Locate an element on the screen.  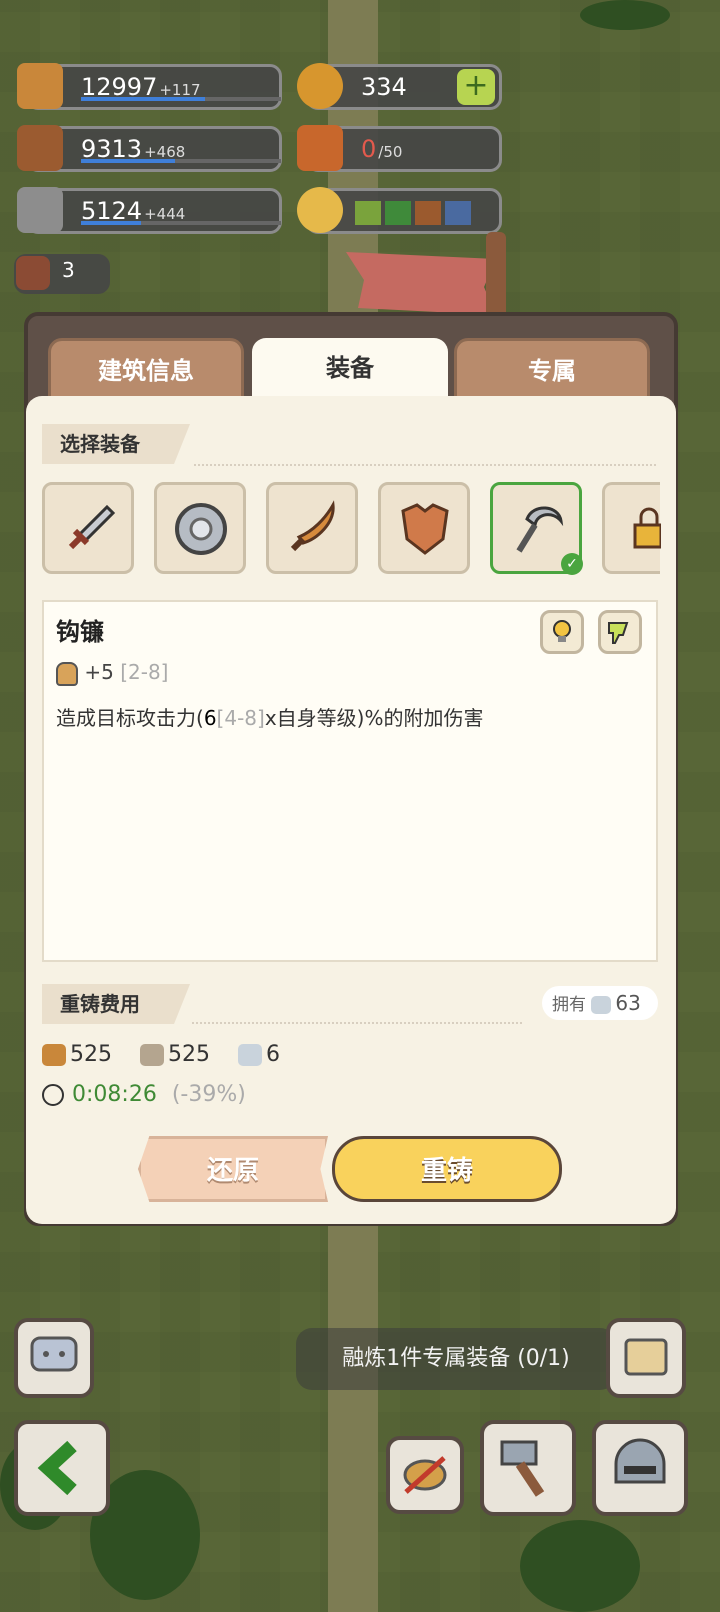
coins-bar: 334 + is located at coordinates (399, 86).